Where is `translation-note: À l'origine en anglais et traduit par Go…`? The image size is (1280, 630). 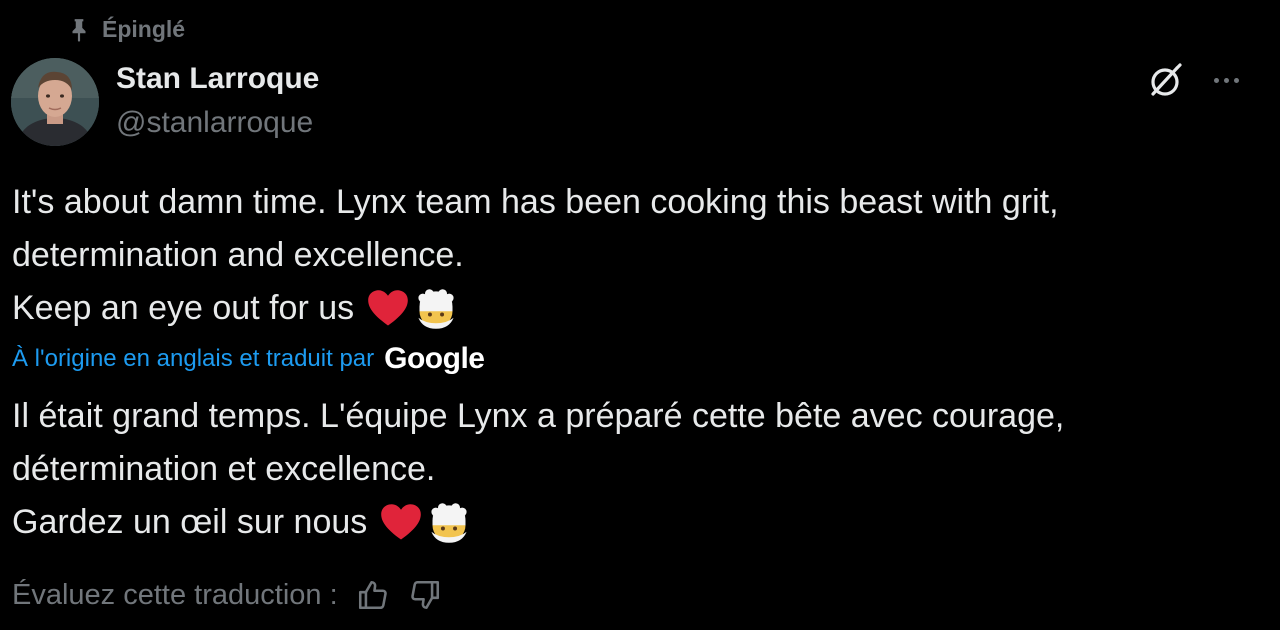
translation-note: À l'origine en anglais et traduit par Go… is located at coordinates (248, 359).